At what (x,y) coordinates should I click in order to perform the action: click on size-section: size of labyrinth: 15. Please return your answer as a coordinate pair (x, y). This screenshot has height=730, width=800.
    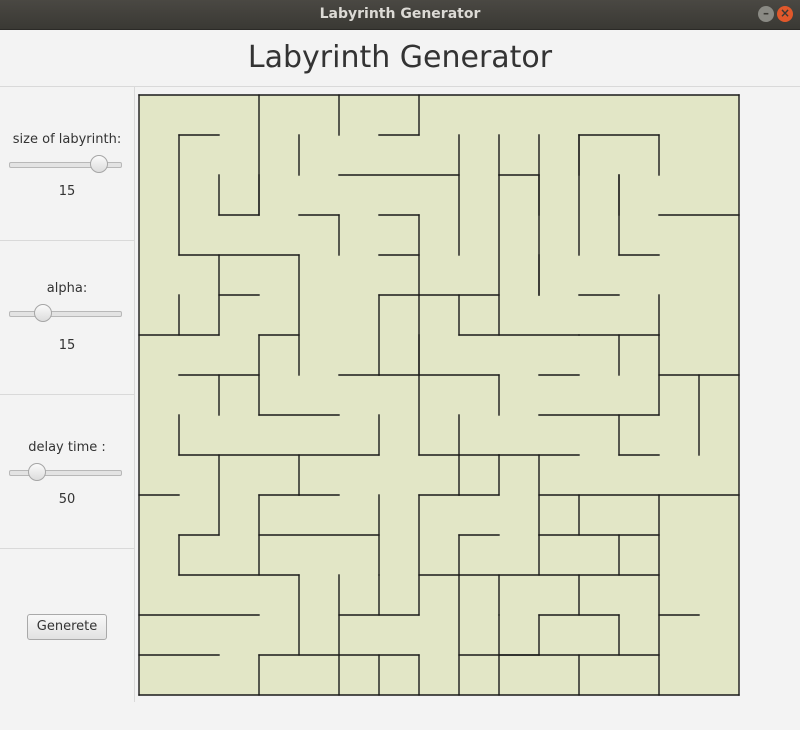
    Looking at the image, I should click on (67, 164).